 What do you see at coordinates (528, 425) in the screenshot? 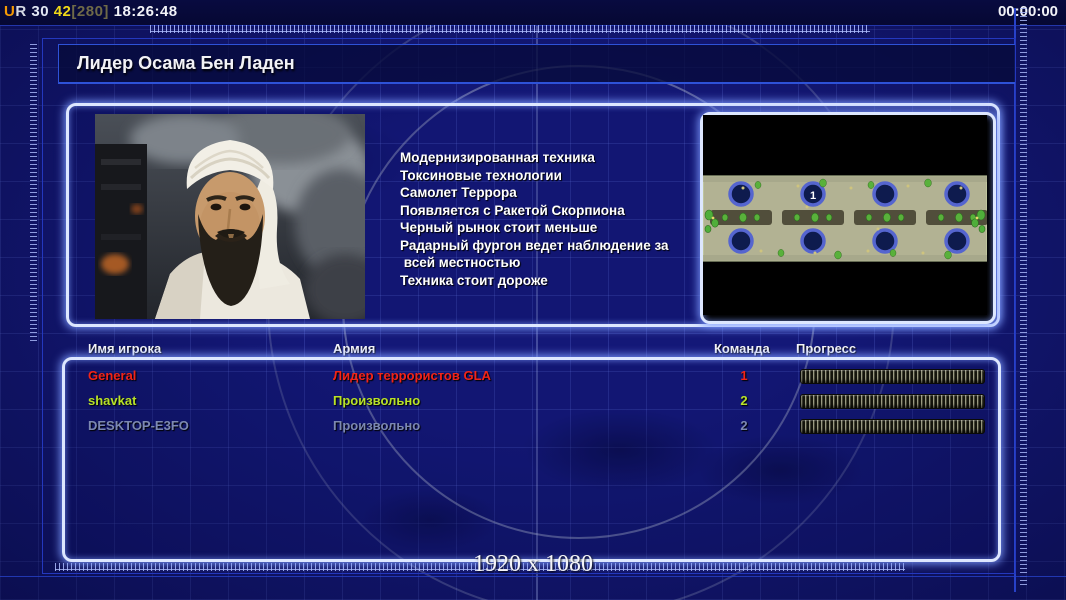
I see `player-row: DESKTOP-E3FO Произвольно 2` at bounding box center [528, 425].